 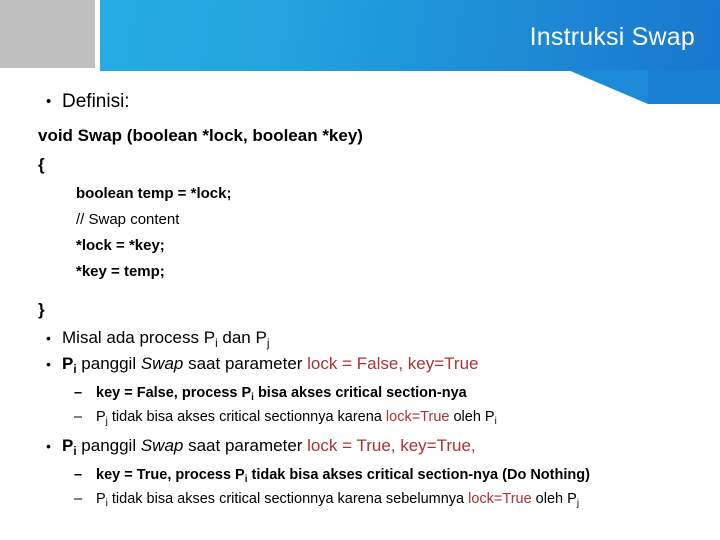 What do you see at coordinates (391, 445) in the screenshot?
I see `case-true-params: lock = True, key=True,` at bounding box center [391, 445].